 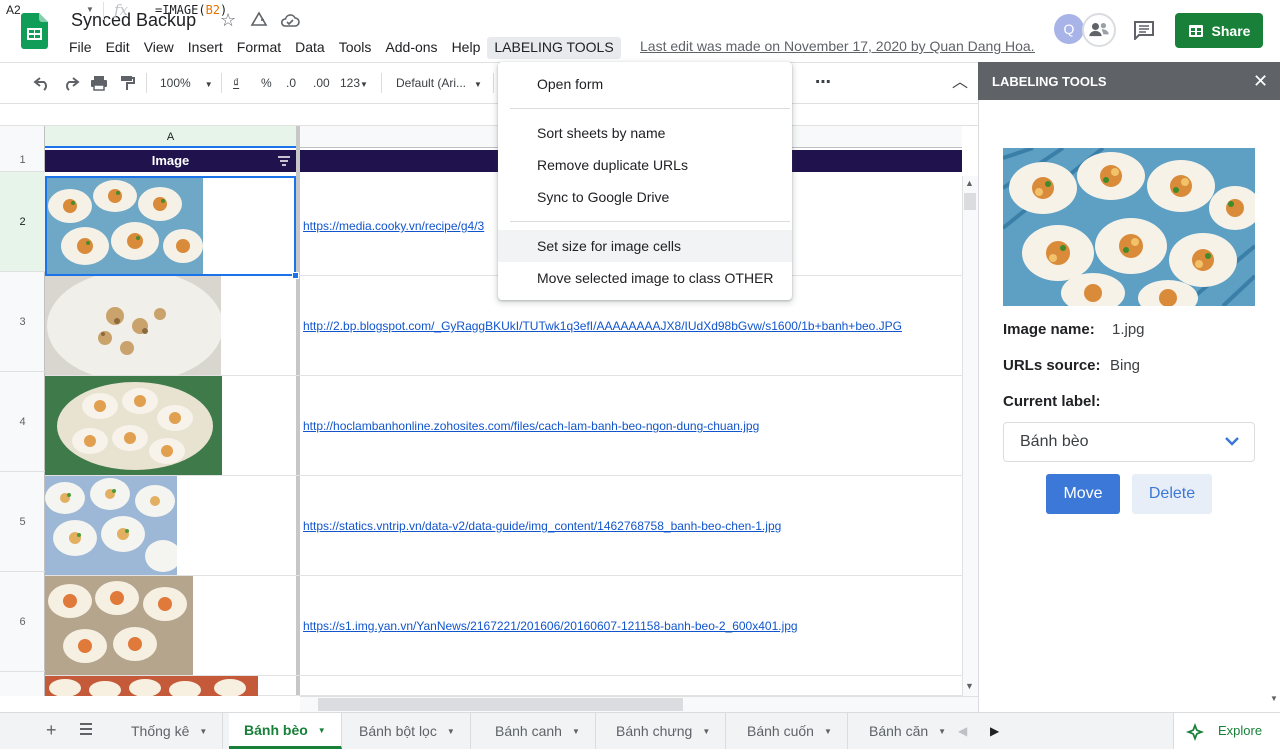 What do you see at coordinates (71, 83) in the screenshot?
I see `redo-icon` at bounding box center [71, 83].